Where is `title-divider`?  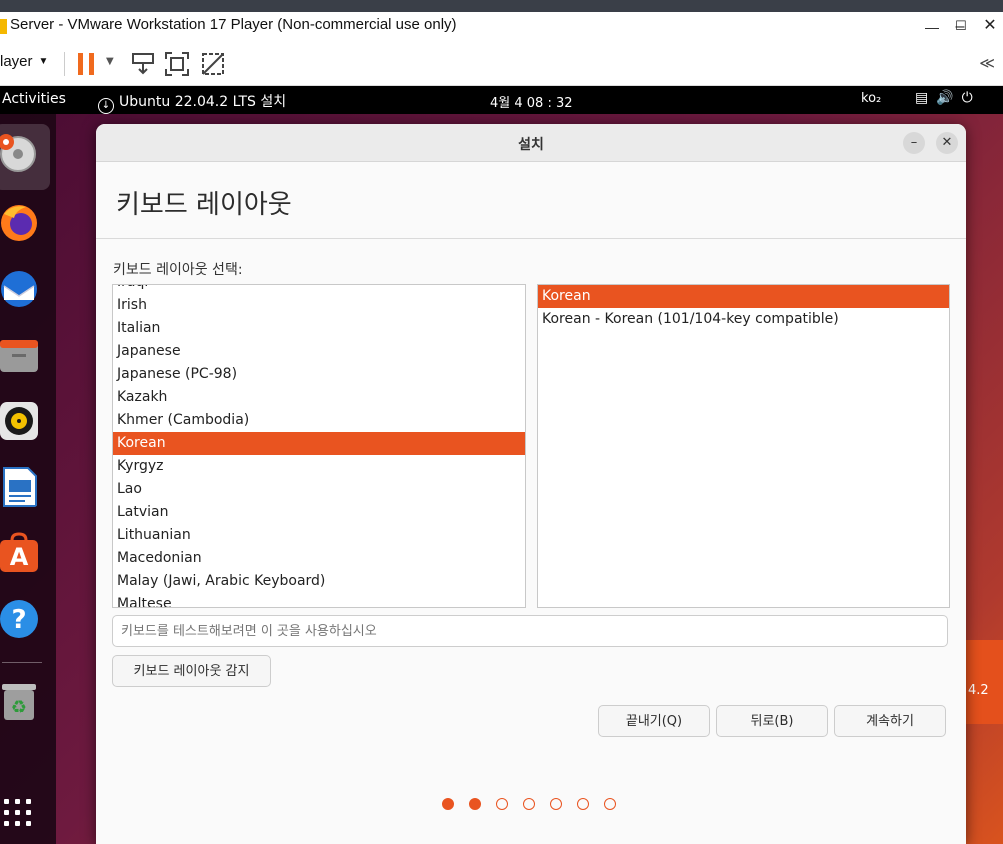
title-divider is located at coordinates (531, 238).